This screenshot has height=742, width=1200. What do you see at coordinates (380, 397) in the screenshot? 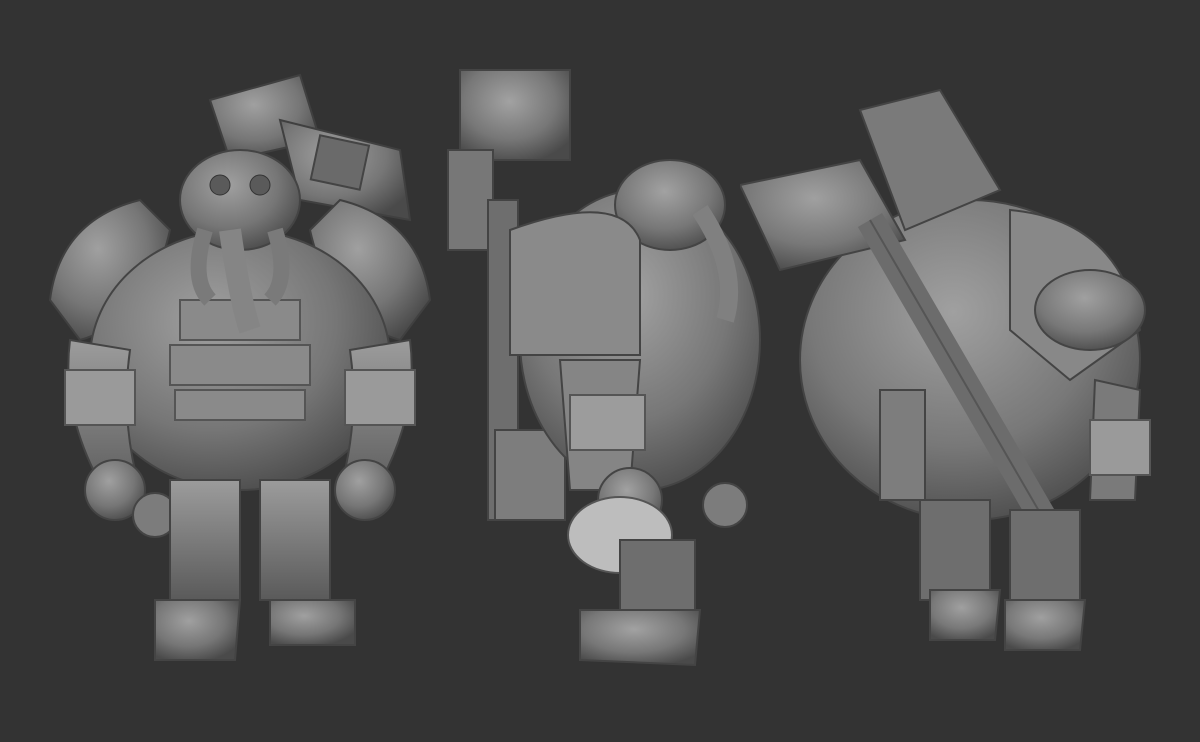
I see `right-bracer` at bounding box center [380, 397].